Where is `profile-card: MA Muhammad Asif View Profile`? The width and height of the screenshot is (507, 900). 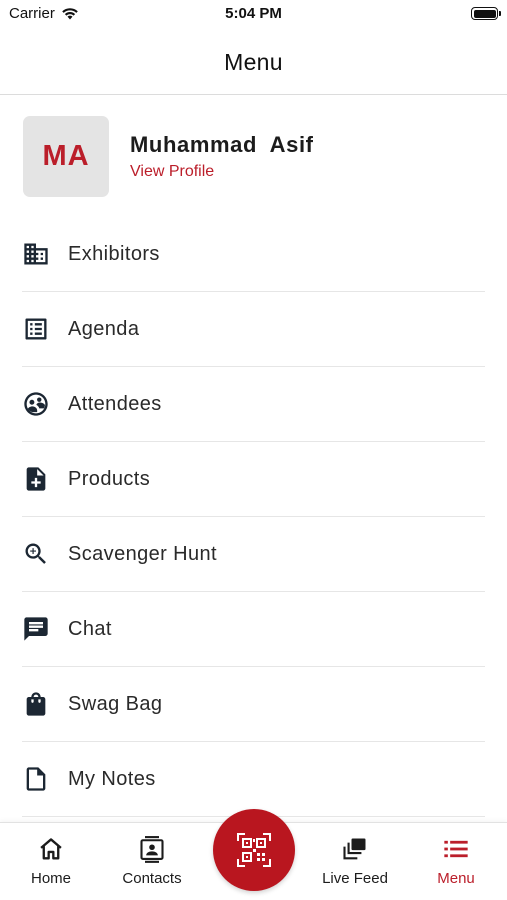
profile-card: MA Muhammad Asif View Profile is located at coordinates (254, 156).